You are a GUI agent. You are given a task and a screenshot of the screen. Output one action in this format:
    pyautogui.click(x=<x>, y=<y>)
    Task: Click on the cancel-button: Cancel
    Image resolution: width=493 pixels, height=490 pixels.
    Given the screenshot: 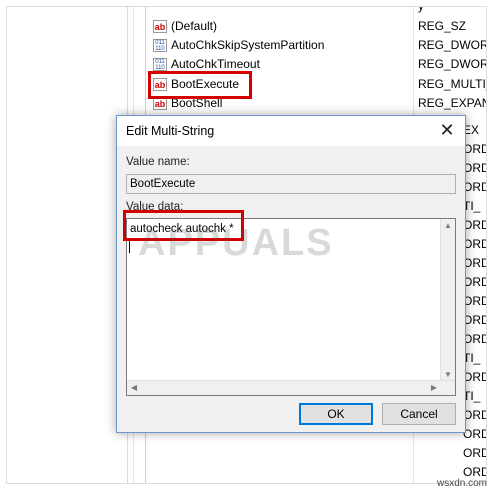 What is the action you would take?
    pyautogui.click(x=419, y=414)
    